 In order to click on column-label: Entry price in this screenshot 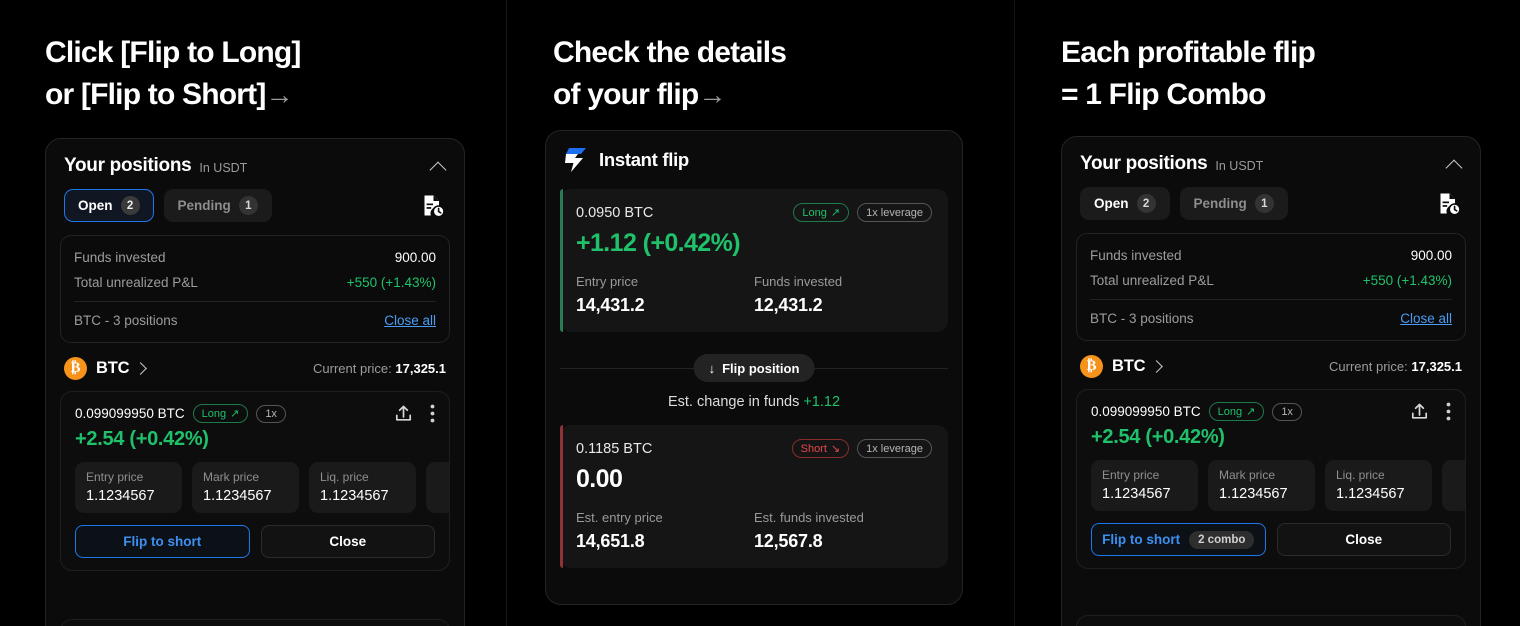, I will do `click(607, 281)`.